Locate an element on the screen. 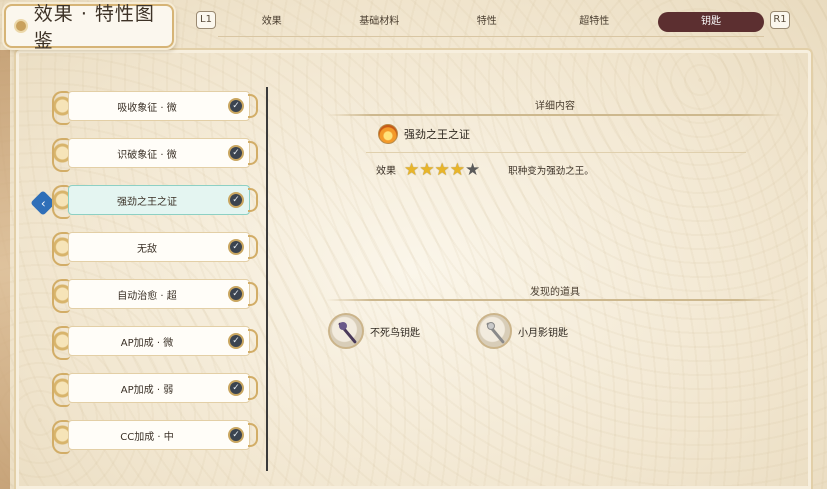 The image size is (827, 489). r1-button: R1 is located at coordinates (780, 20).